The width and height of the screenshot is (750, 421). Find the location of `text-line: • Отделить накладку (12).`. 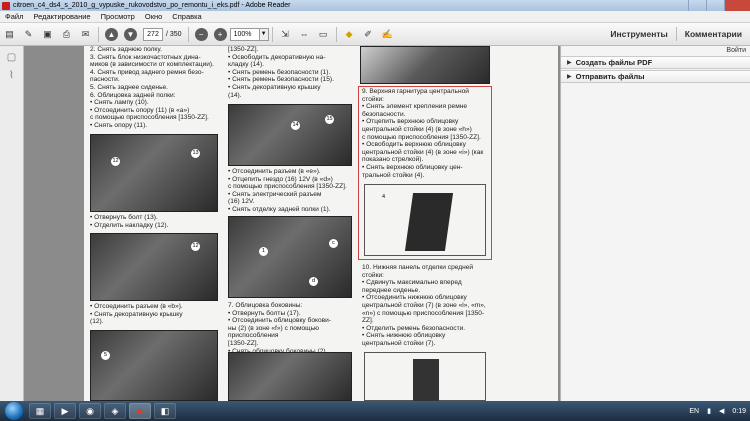

text-line: • Отделить накладку (12). is located at coordinates (129, 225).